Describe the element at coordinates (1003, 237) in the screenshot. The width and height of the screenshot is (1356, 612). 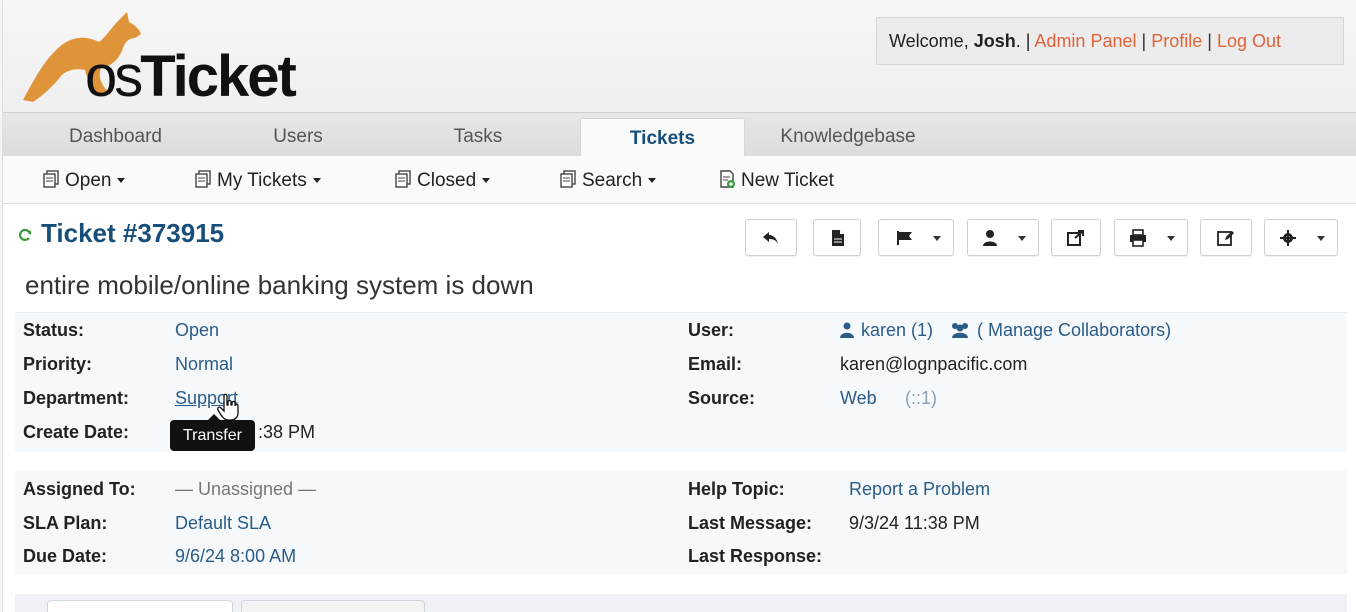
I see `assign-button` at that location.